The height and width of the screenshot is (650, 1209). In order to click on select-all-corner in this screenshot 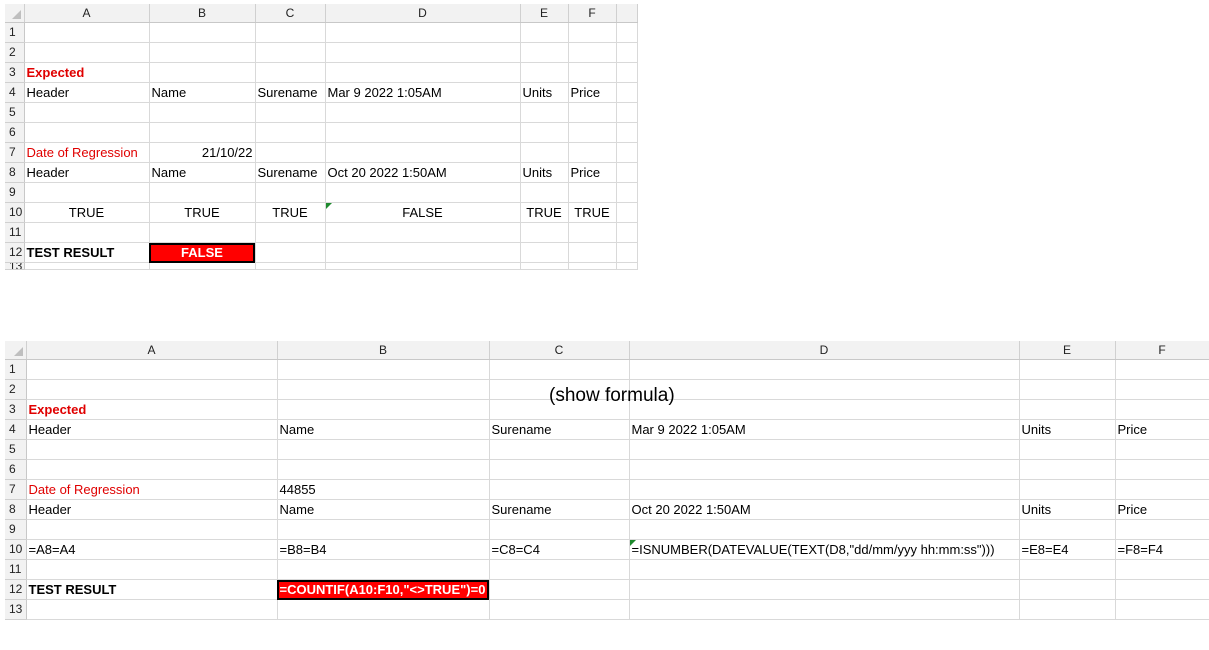, I will do `click(15, 13)`.